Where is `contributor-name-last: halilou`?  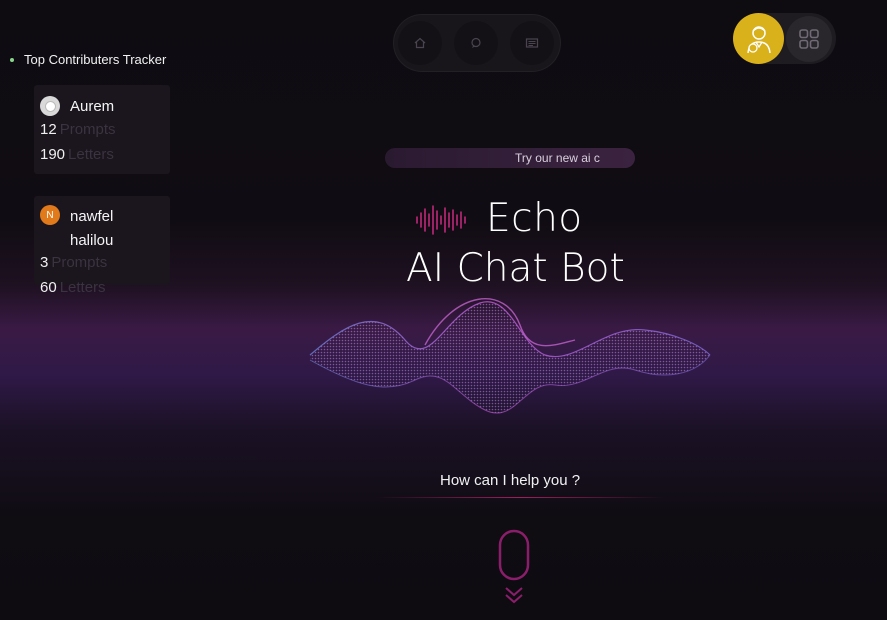
contributor-name-last: halilou is located at coordinates (92, 240).